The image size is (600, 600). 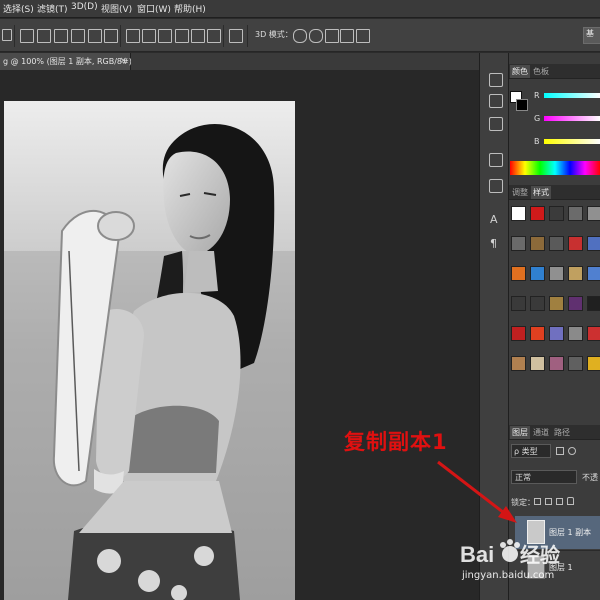 What do you see at coordinates (560, 451) in the screenshot?
I see `filter-pixel-icon` at bounding box center [560, 451].